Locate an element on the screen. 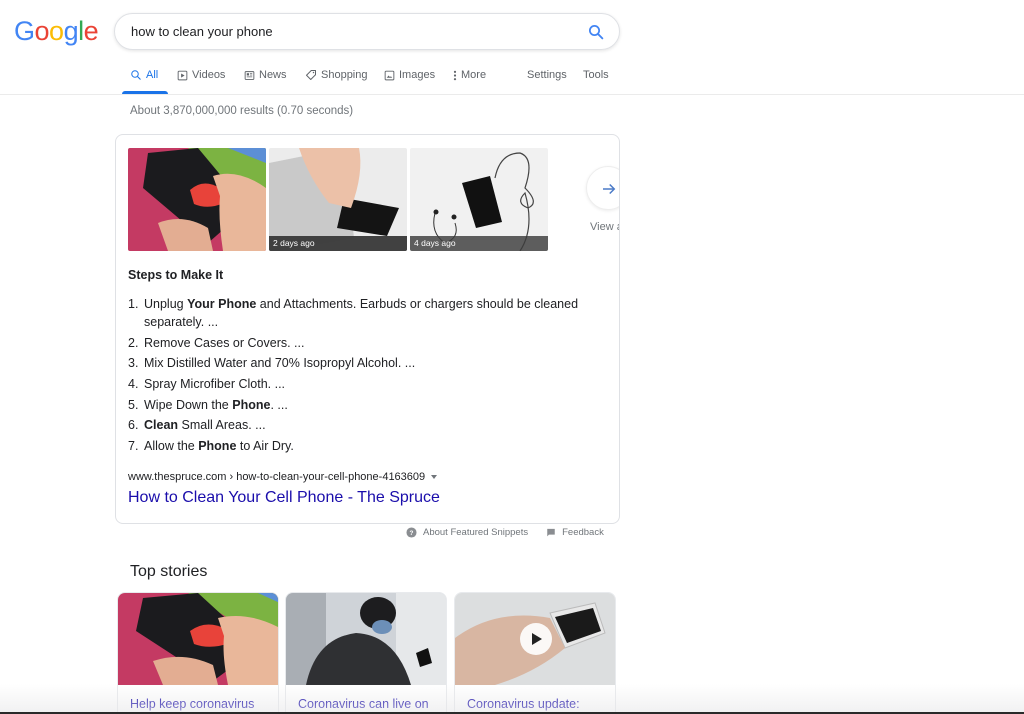 The width and height of the screenshot is (1024, 714). next-images-button is located at coordinates (602, 188).